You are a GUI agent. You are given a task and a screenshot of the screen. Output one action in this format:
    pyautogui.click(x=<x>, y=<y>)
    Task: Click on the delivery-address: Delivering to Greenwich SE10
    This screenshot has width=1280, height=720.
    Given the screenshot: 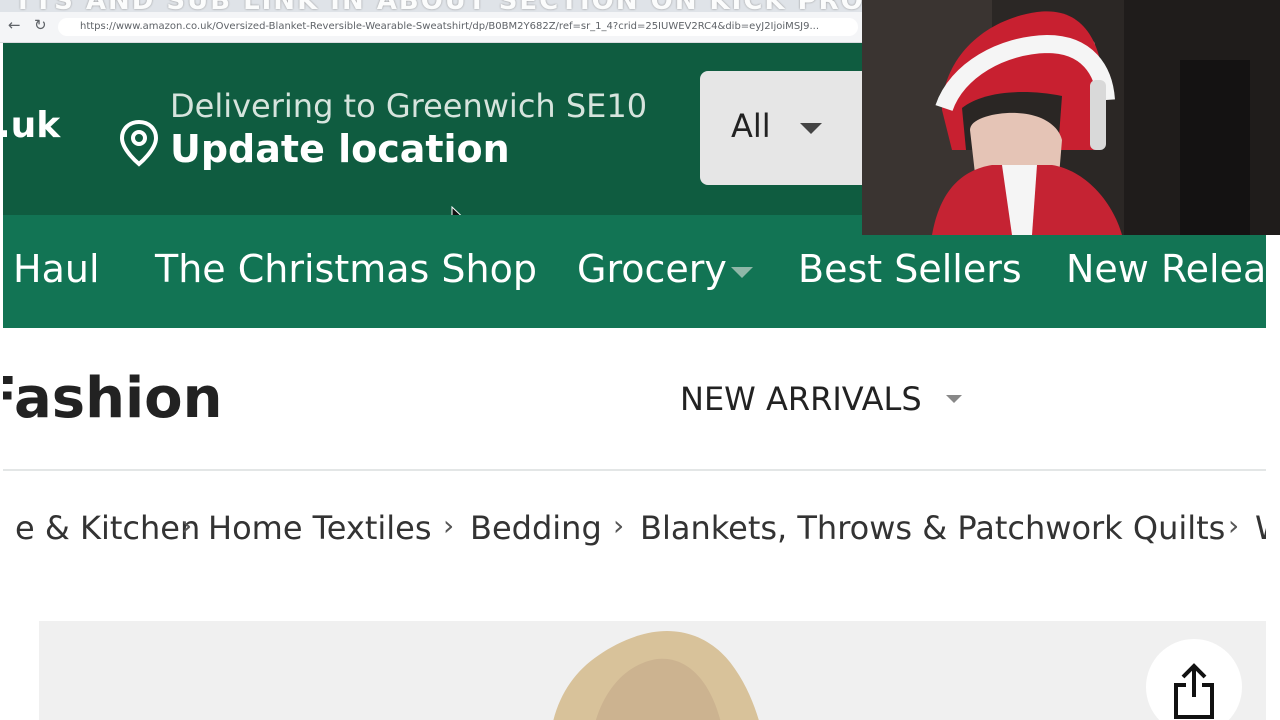 What is the action you would take?
    pyautogui.click(x=408, y=106)
    